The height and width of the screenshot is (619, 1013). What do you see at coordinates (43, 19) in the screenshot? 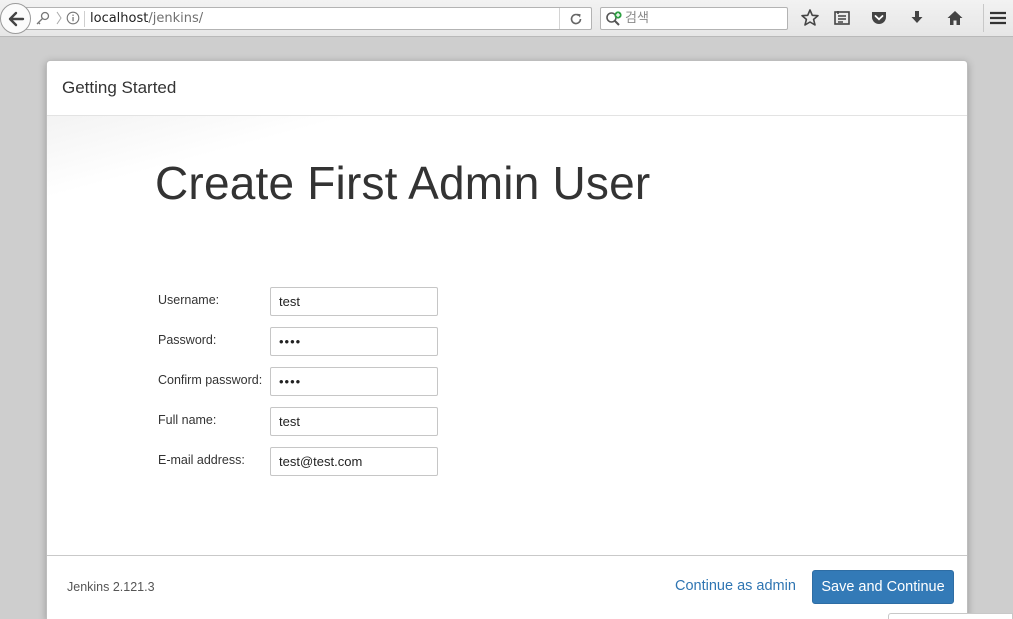
I see `key-icon` at bounding box center [43, 19].